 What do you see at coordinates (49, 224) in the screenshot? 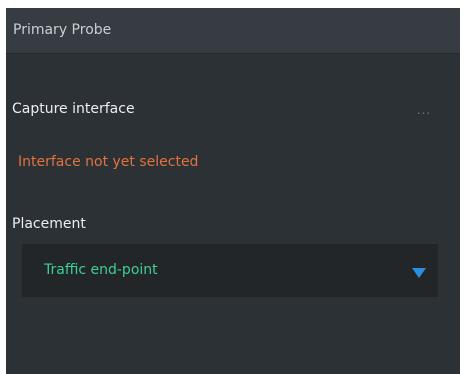
I see `placement-label: Placement` at bounding box center [49, 224].